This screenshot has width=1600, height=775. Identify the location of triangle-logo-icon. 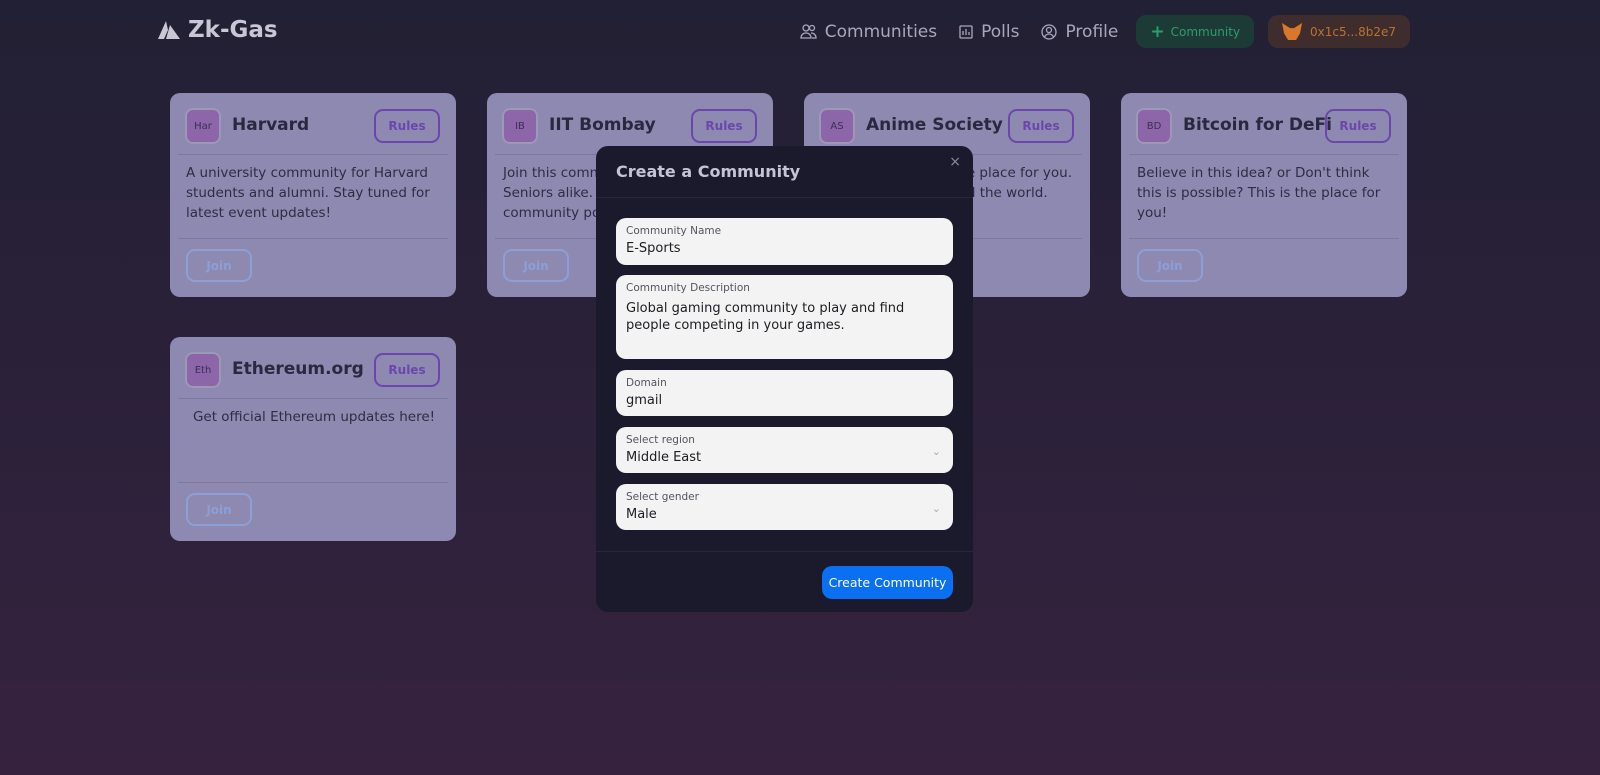
(169, 30).